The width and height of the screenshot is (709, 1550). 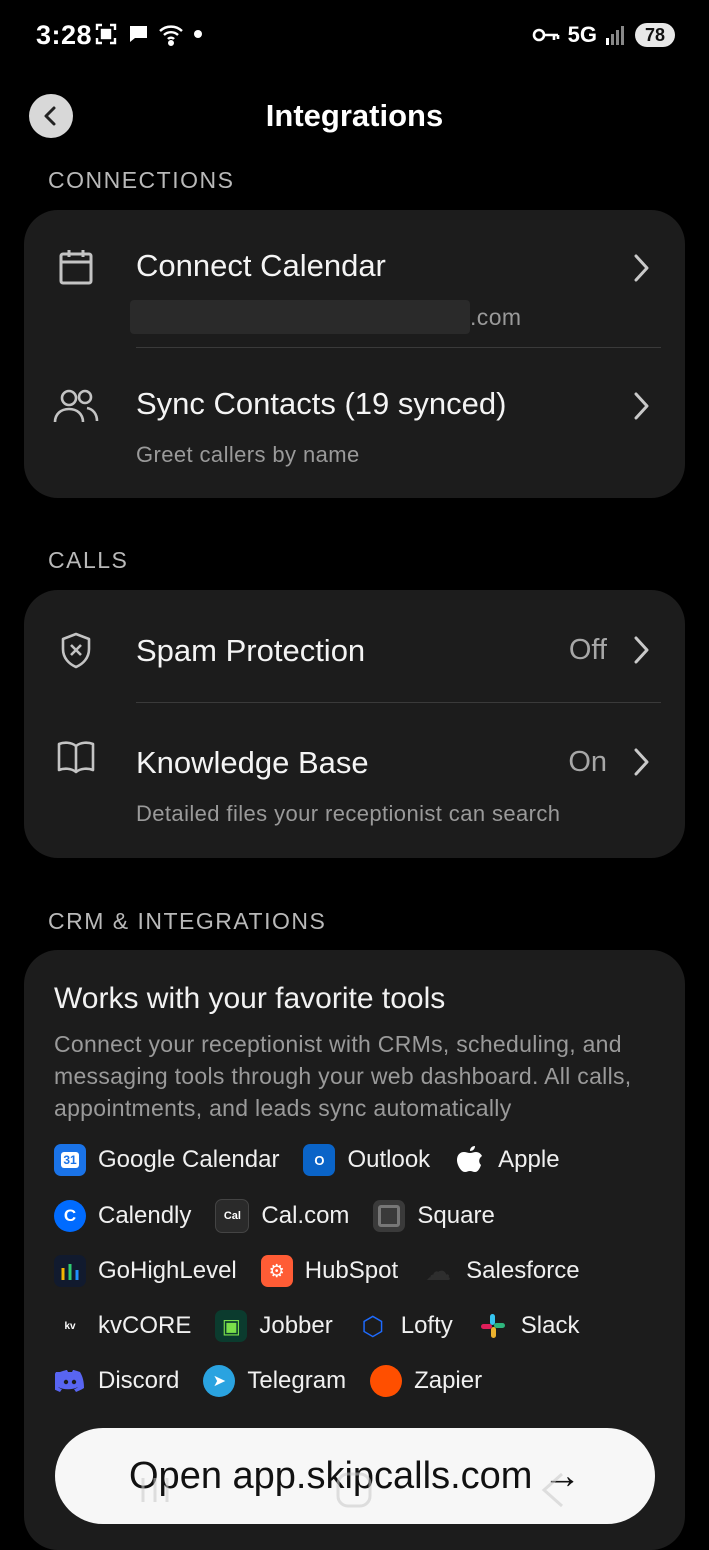 I want to click on status-left-icons, so click(x=149, y=34).